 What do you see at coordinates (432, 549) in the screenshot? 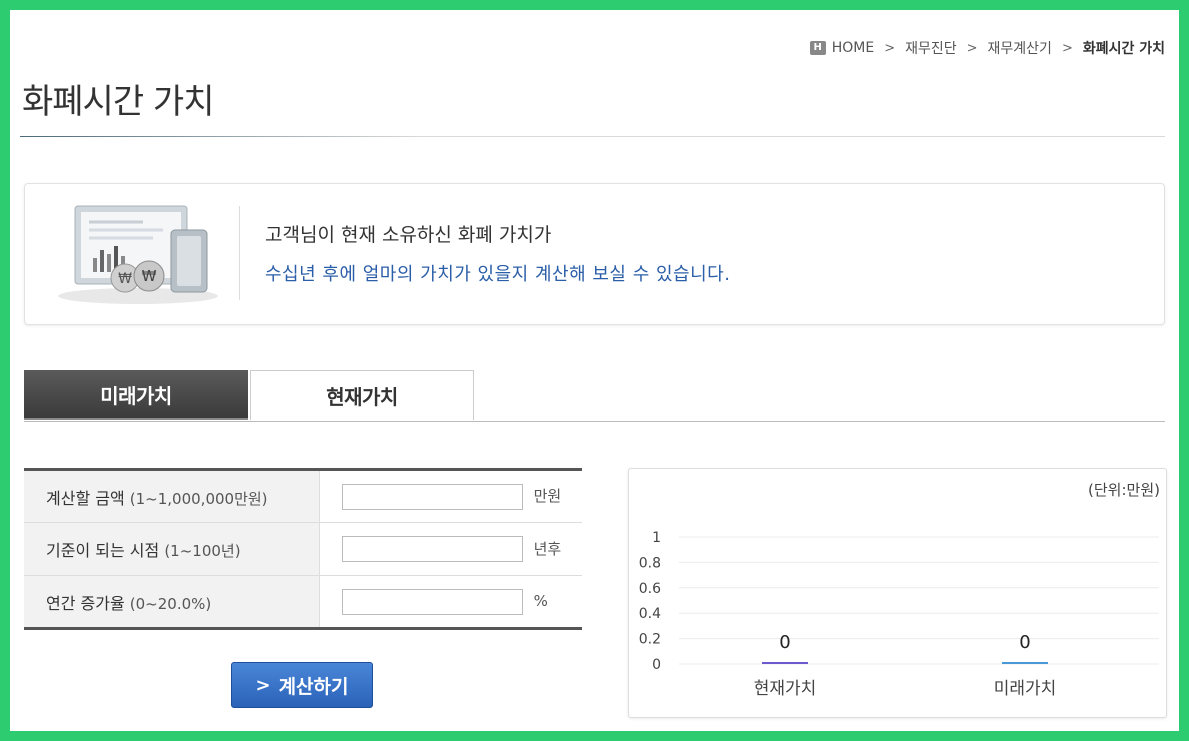
I see `period-input` at bounding box center [432, 549].